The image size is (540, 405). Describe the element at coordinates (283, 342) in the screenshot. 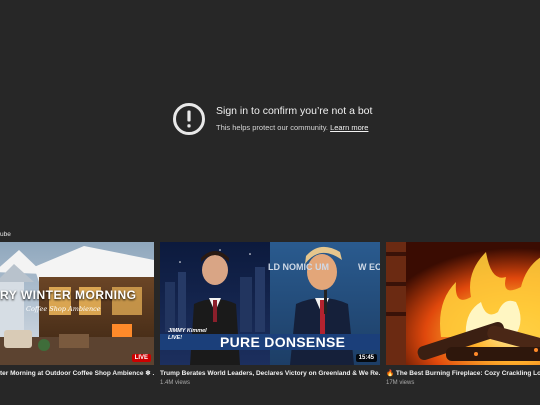

I see `thumbnail-headline: PURE DONSENSE` at that location.